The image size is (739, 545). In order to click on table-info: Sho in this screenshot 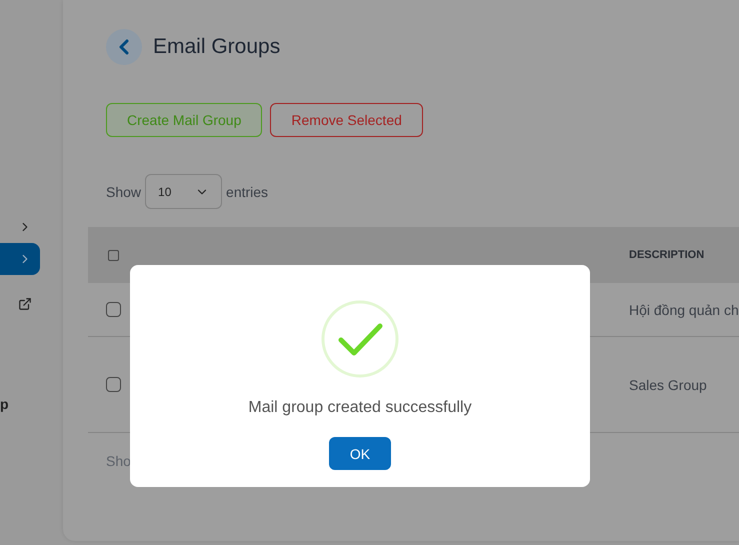, I will do `click(118, 461)`.